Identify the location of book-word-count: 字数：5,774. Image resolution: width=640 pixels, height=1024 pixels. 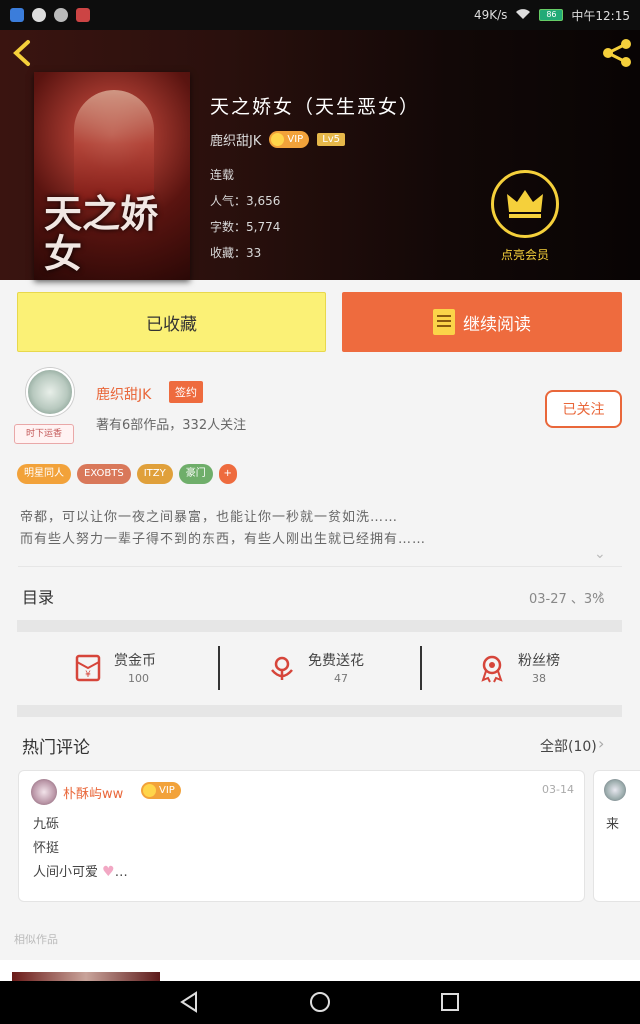
(245, 227).